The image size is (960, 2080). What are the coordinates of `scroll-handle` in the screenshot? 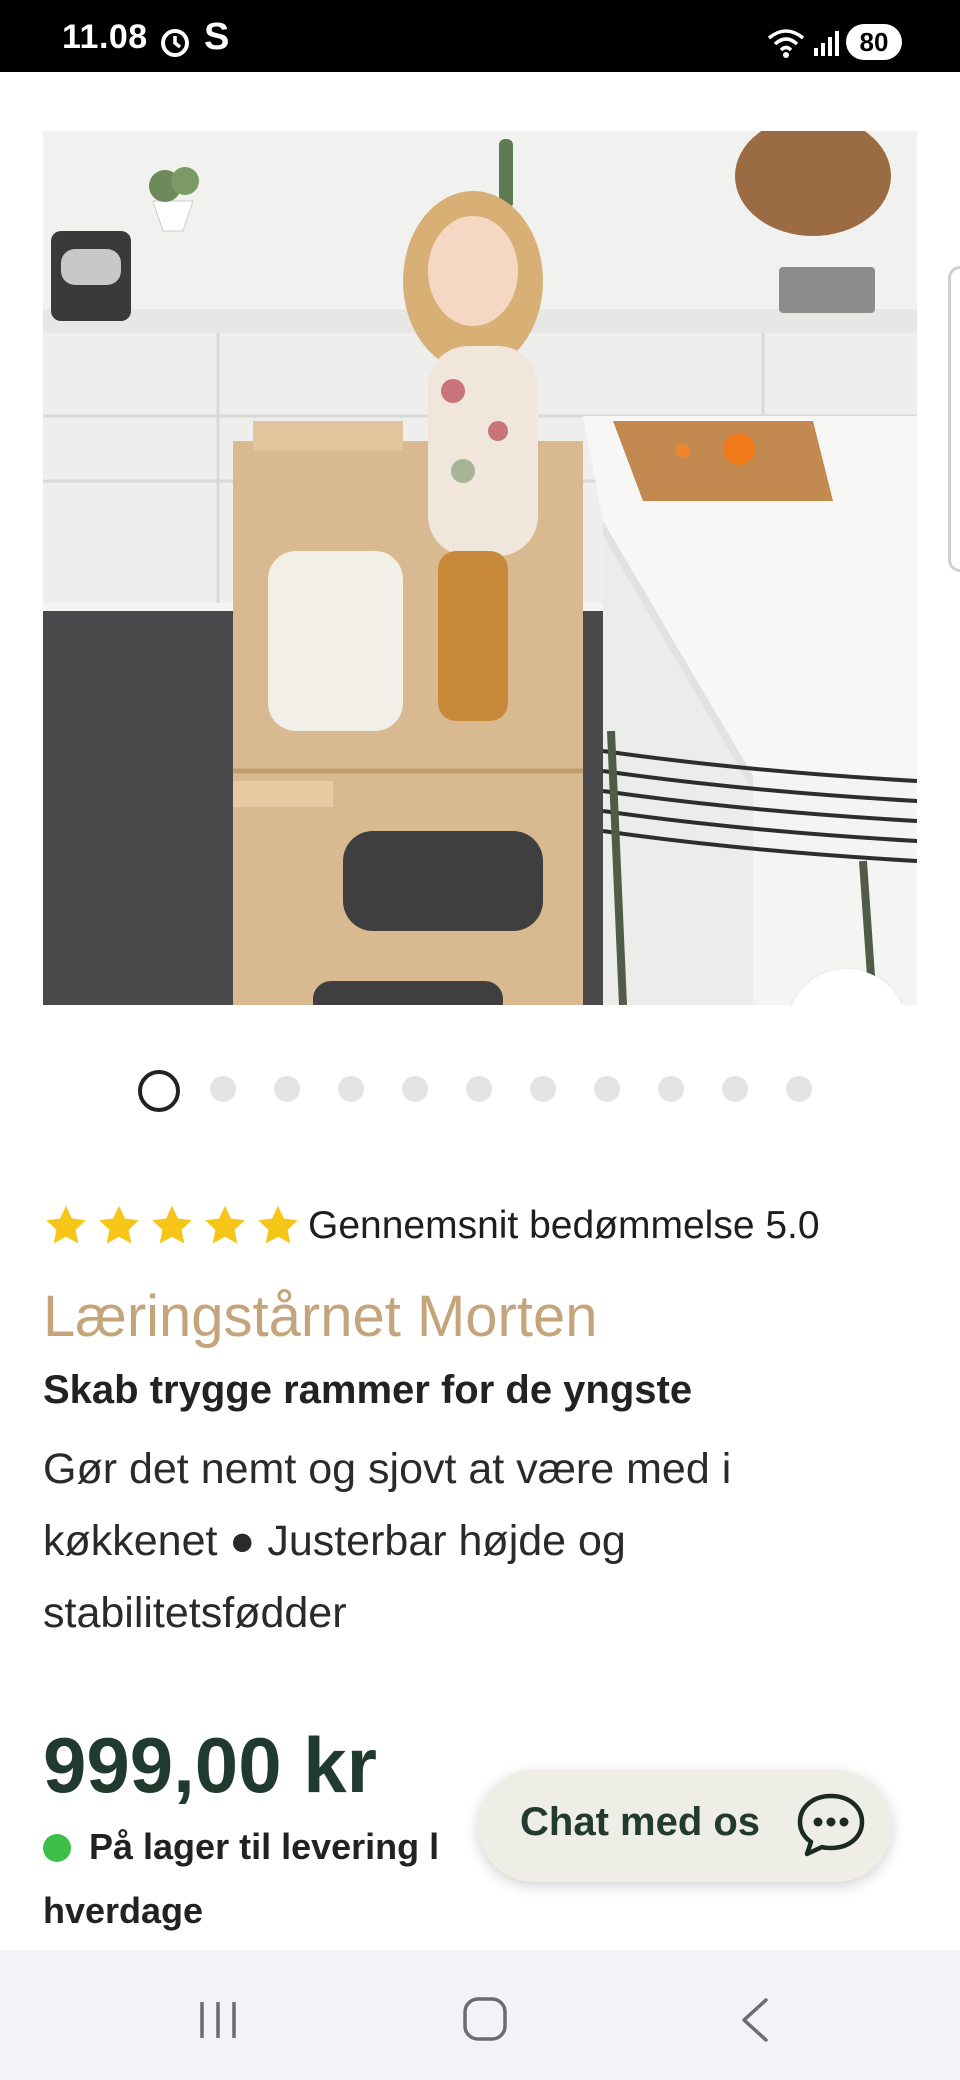 It's located at (954, 419).